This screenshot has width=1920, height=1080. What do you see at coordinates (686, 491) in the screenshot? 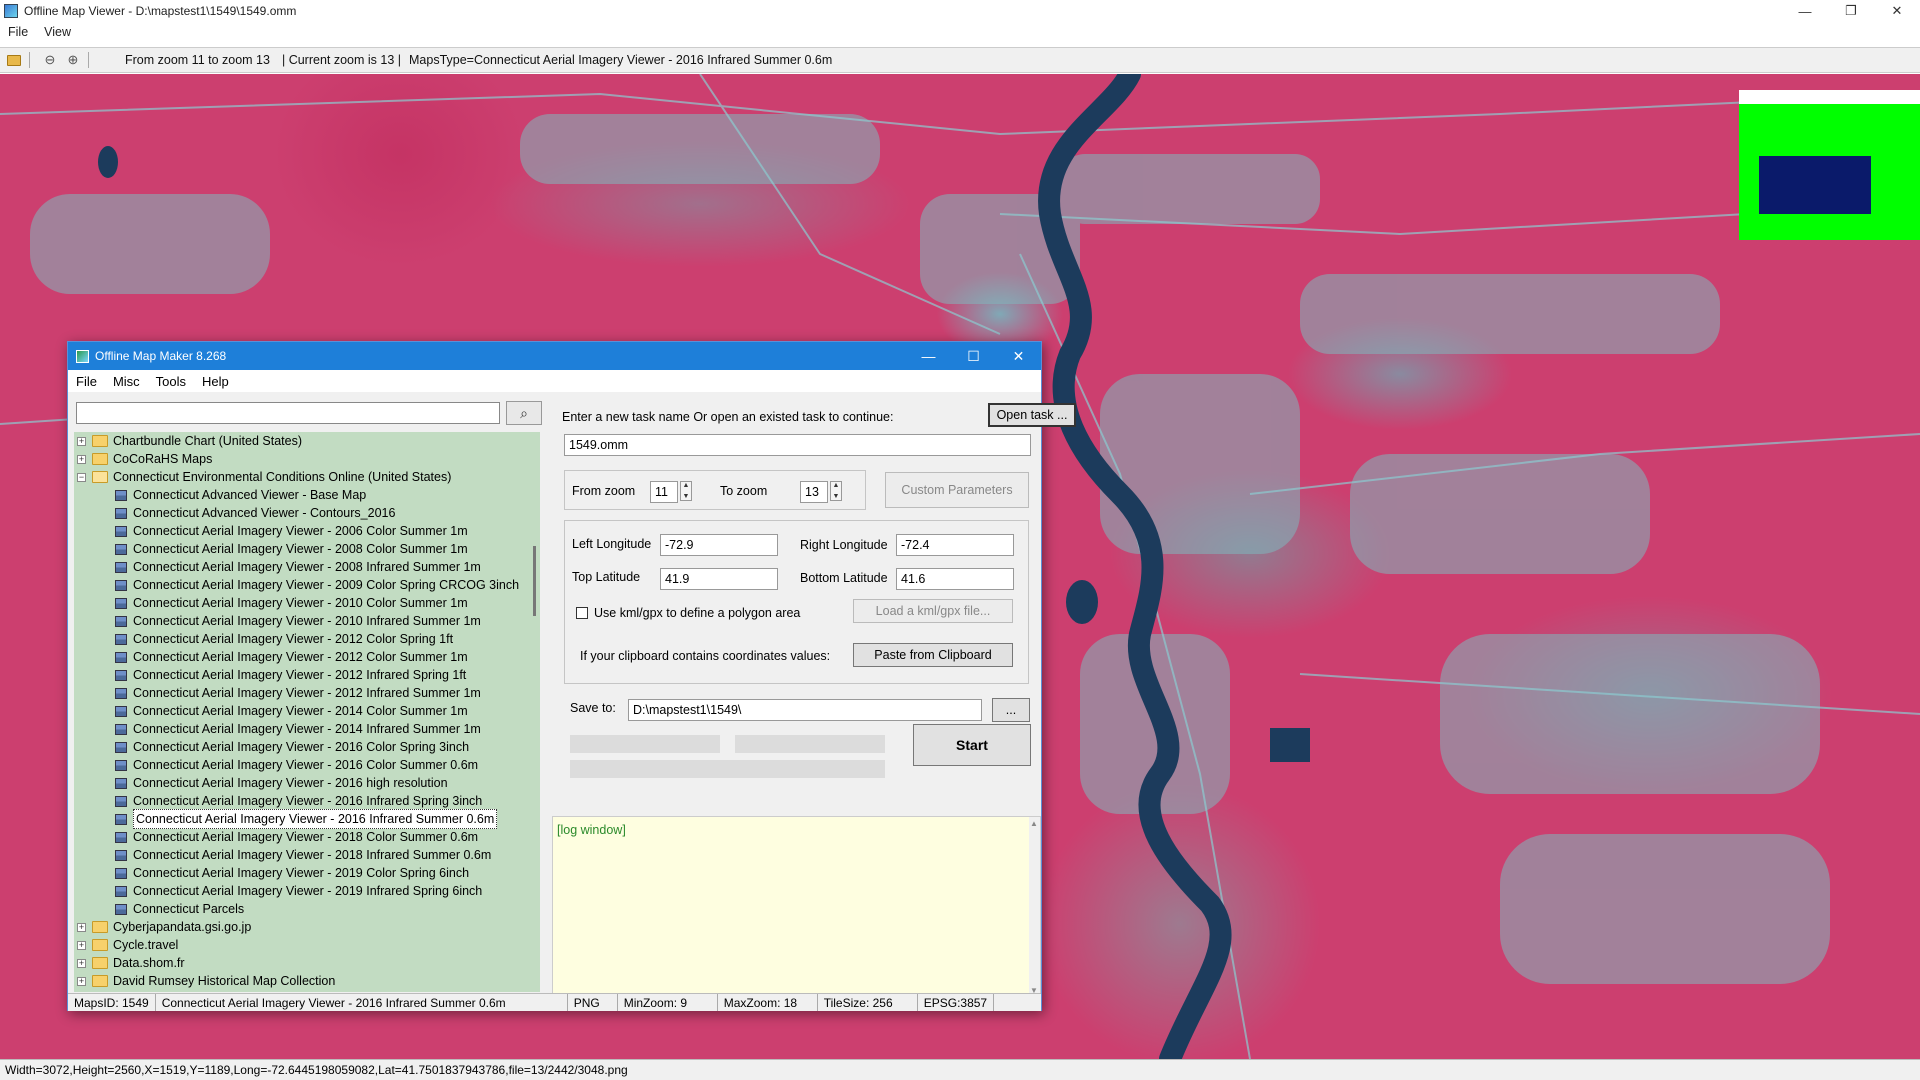
I see `from-zoom-stepper: ▲ ▼` at bounding box center [686, 491].